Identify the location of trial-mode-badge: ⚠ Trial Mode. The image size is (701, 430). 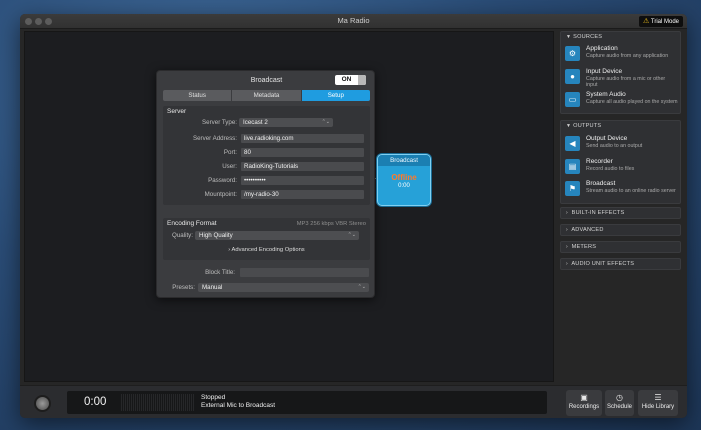
(661, 21).